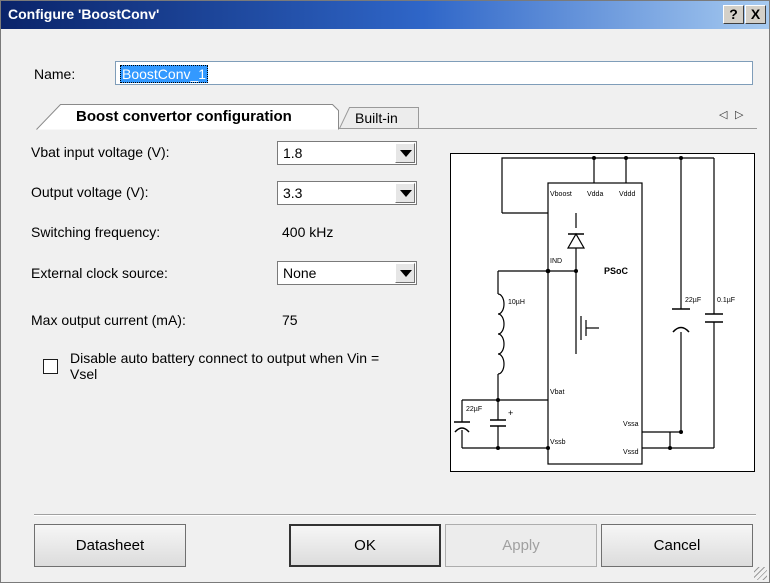 The width and height of the screenshot is (770, 583). What do you see at coordinates (434, 73) in the screenshot?
I see `name-input: BoostConv_1` at bounding box center [434, 73].